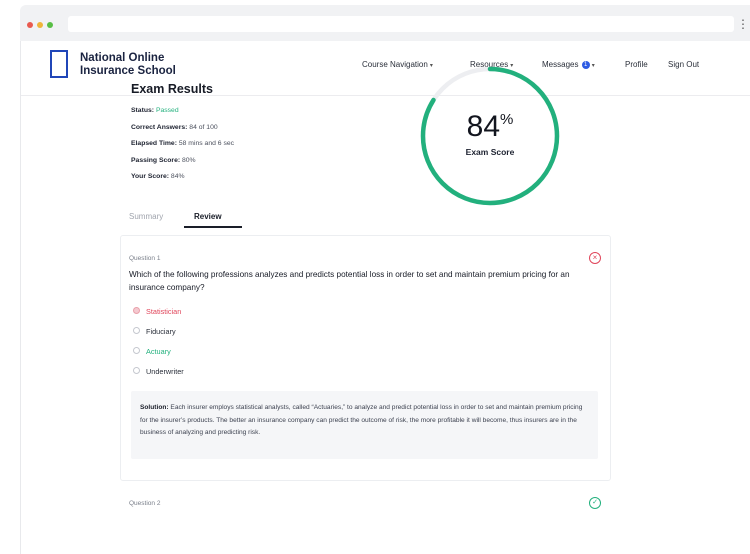 The image size is (750, 554). Describe the element at coordinates (59, 64) in the screenshot. I see `logo-icon` at that location.